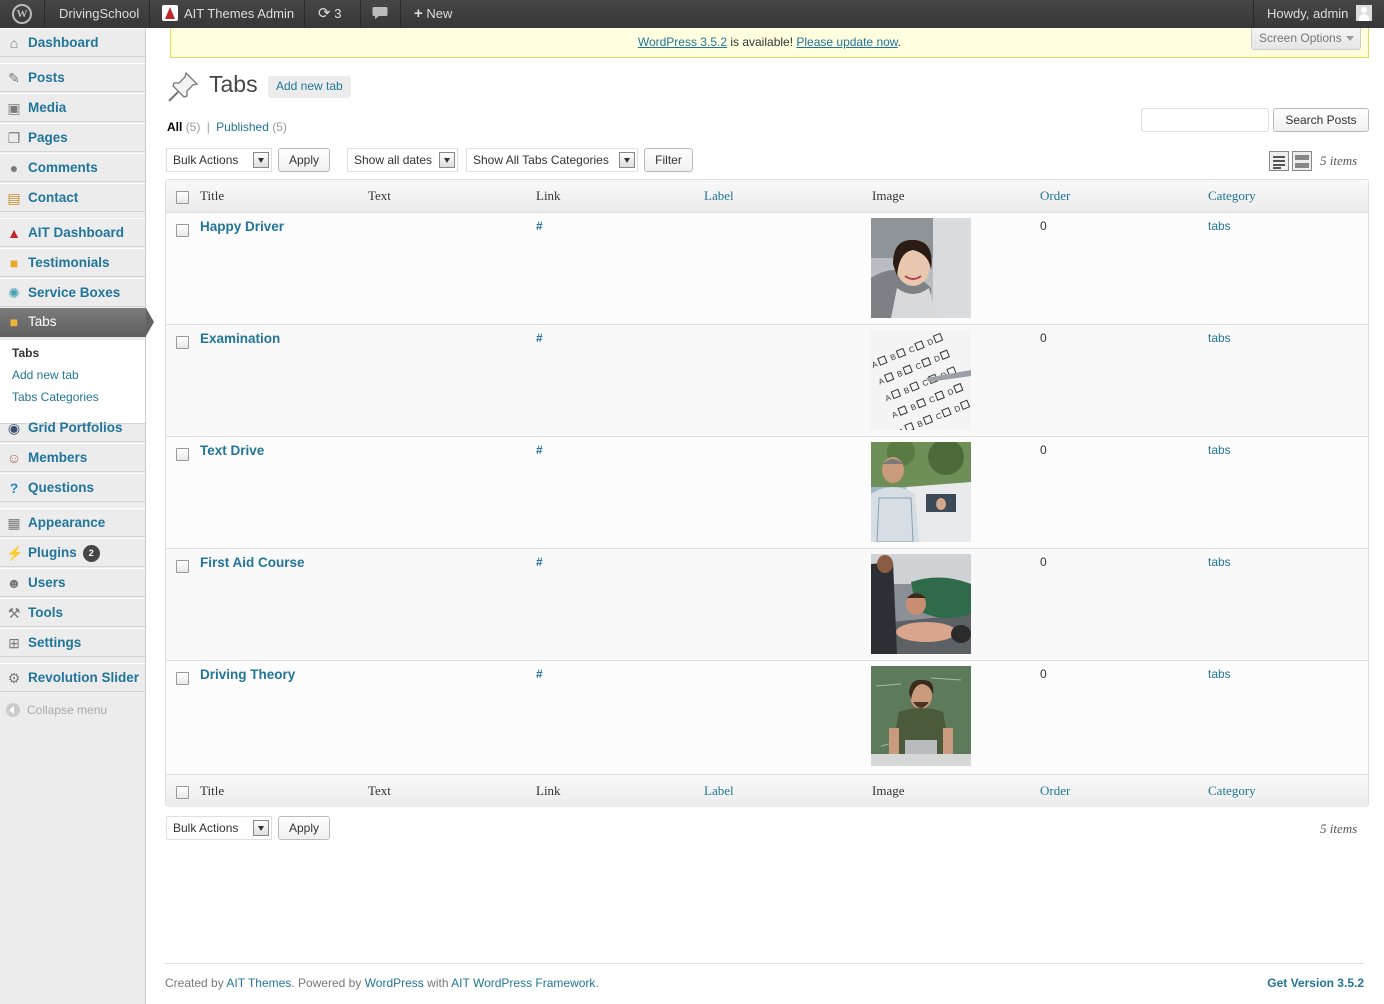 This screenshot has width=1384, height=1004. Describe the element at coordinates (14, 108) in the screenshot. I see `media-icon: ▣` at that location.